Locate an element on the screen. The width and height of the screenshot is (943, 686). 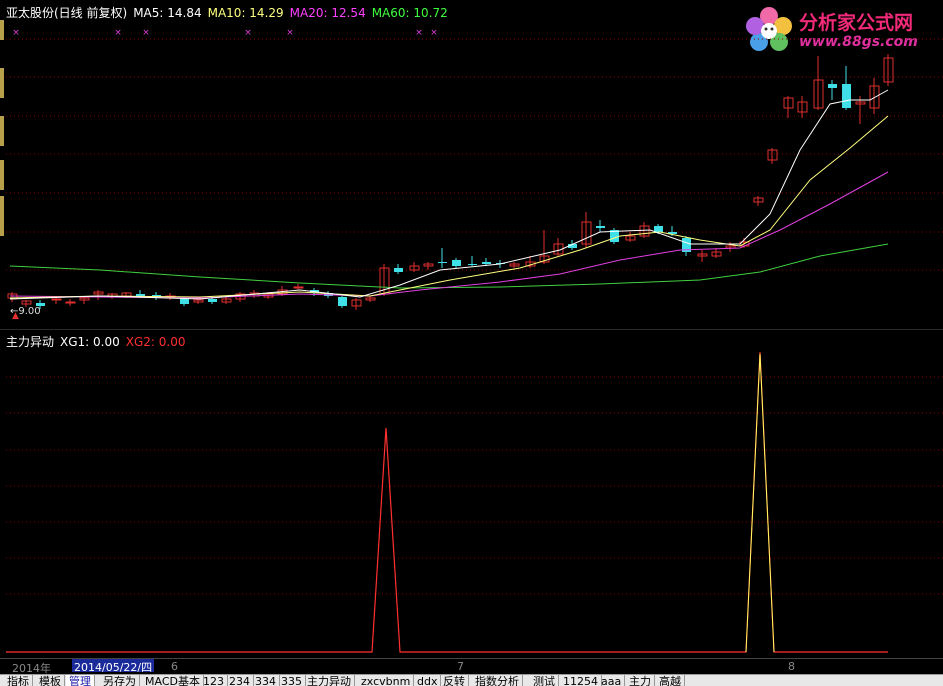
indicator-name: 主力异动 is located at coordinates (30, 342).